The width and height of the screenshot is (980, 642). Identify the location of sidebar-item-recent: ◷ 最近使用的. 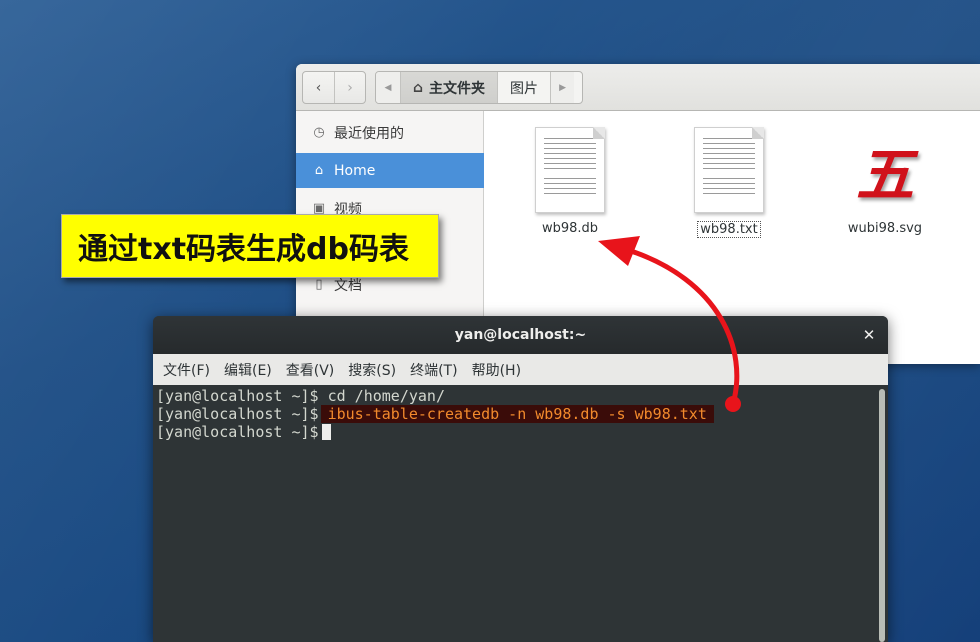
(390, 132).